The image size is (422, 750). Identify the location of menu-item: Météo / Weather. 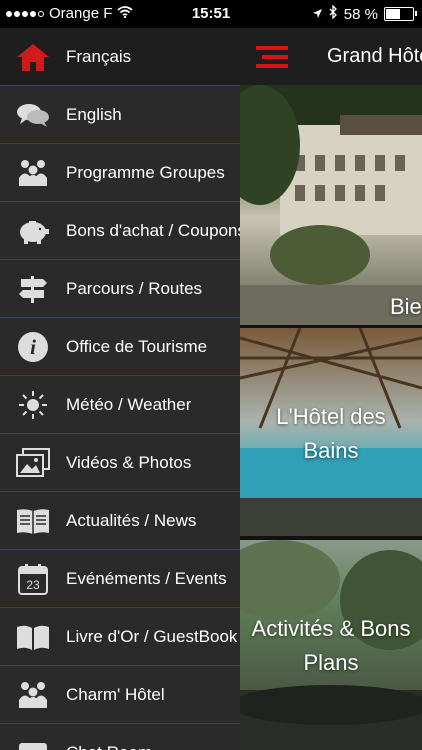
(120, 405).